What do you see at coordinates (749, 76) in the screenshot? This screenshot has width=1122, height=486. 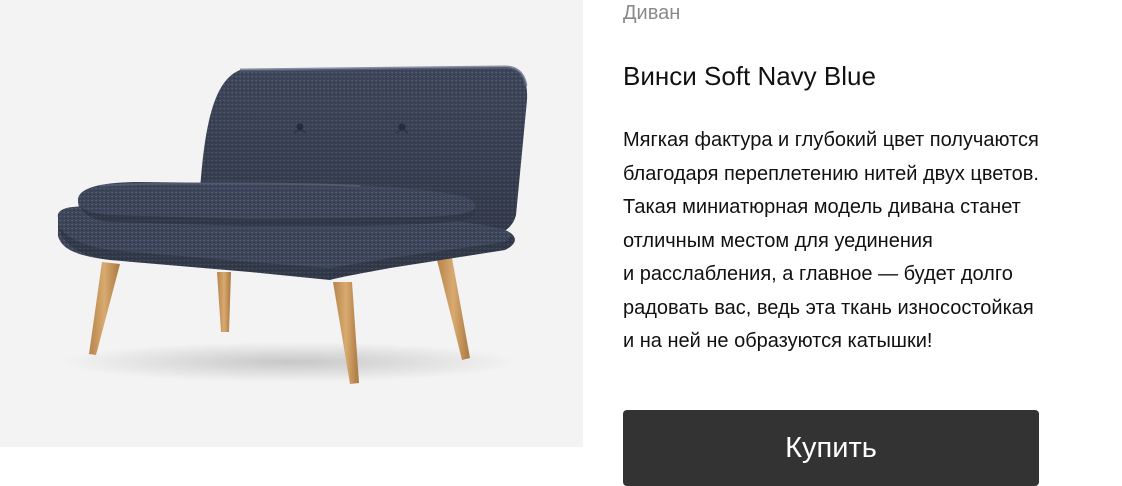 I see `product-title: Винси Soft Navy Blue` at bounding box center [749, 76].